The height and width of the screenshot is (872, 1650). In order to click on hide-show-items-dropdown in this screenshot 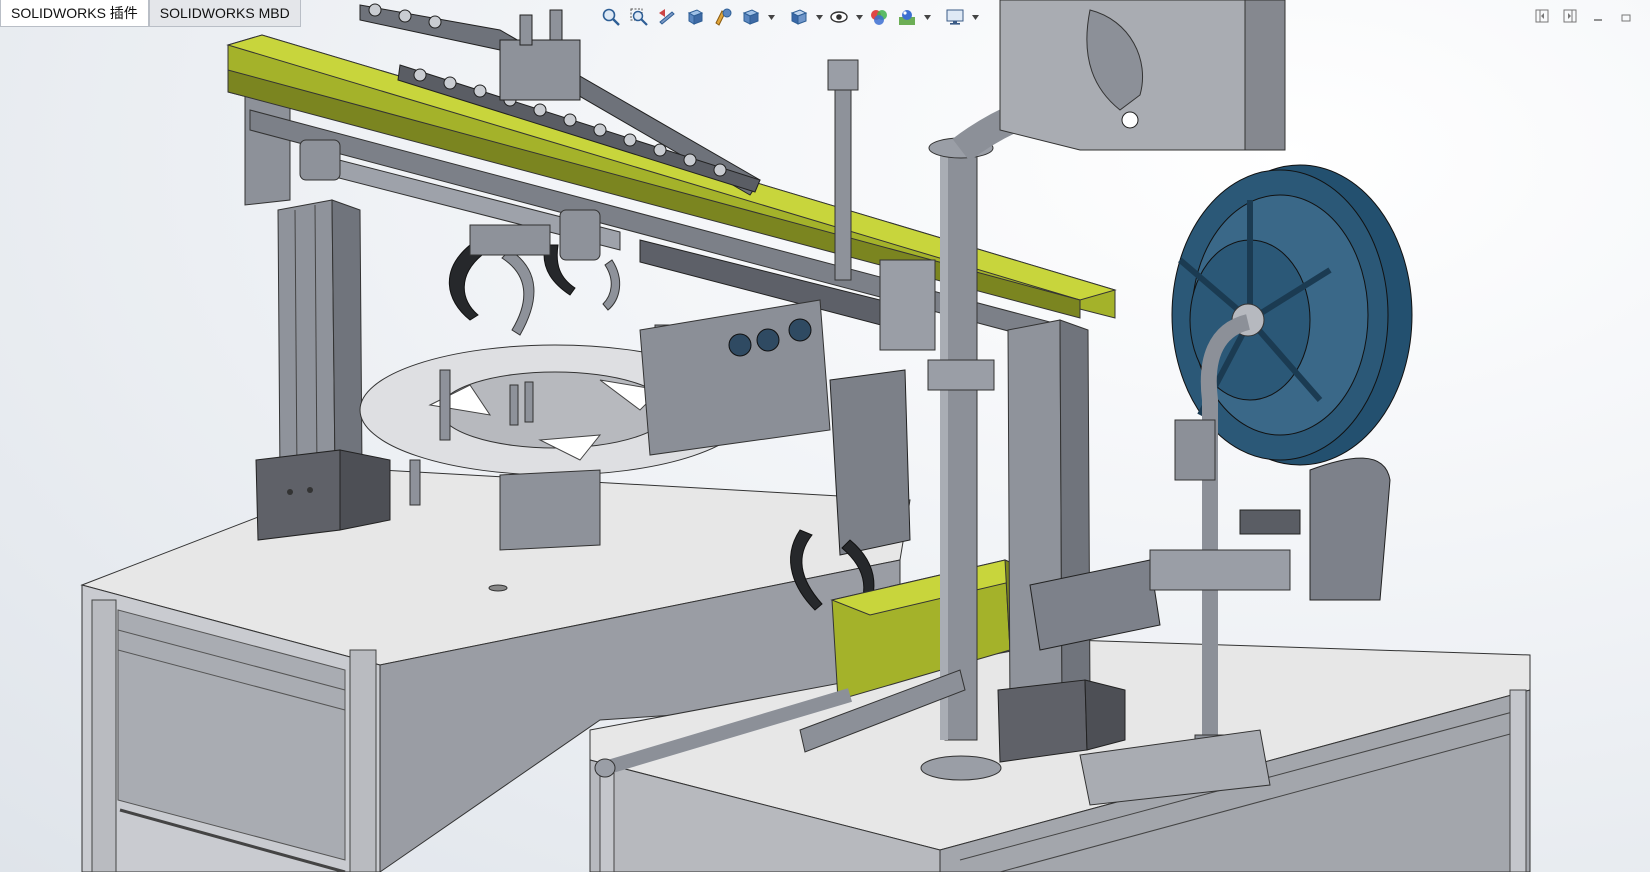, I will do `click(859, 17)`.